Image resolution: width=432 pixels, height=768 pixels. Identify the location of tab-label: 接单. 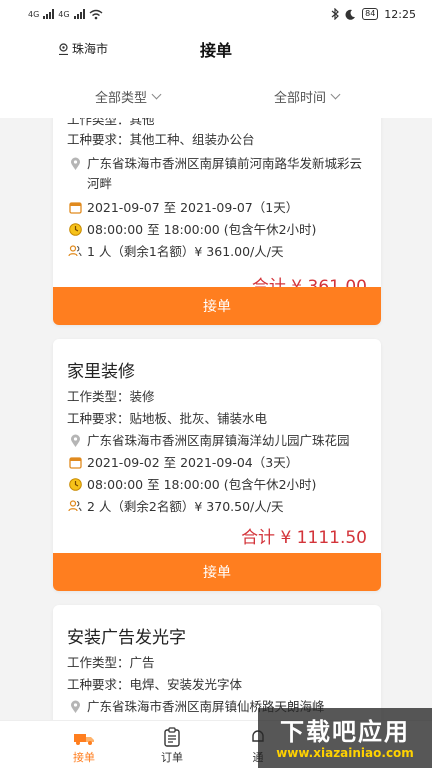
(84, 757).